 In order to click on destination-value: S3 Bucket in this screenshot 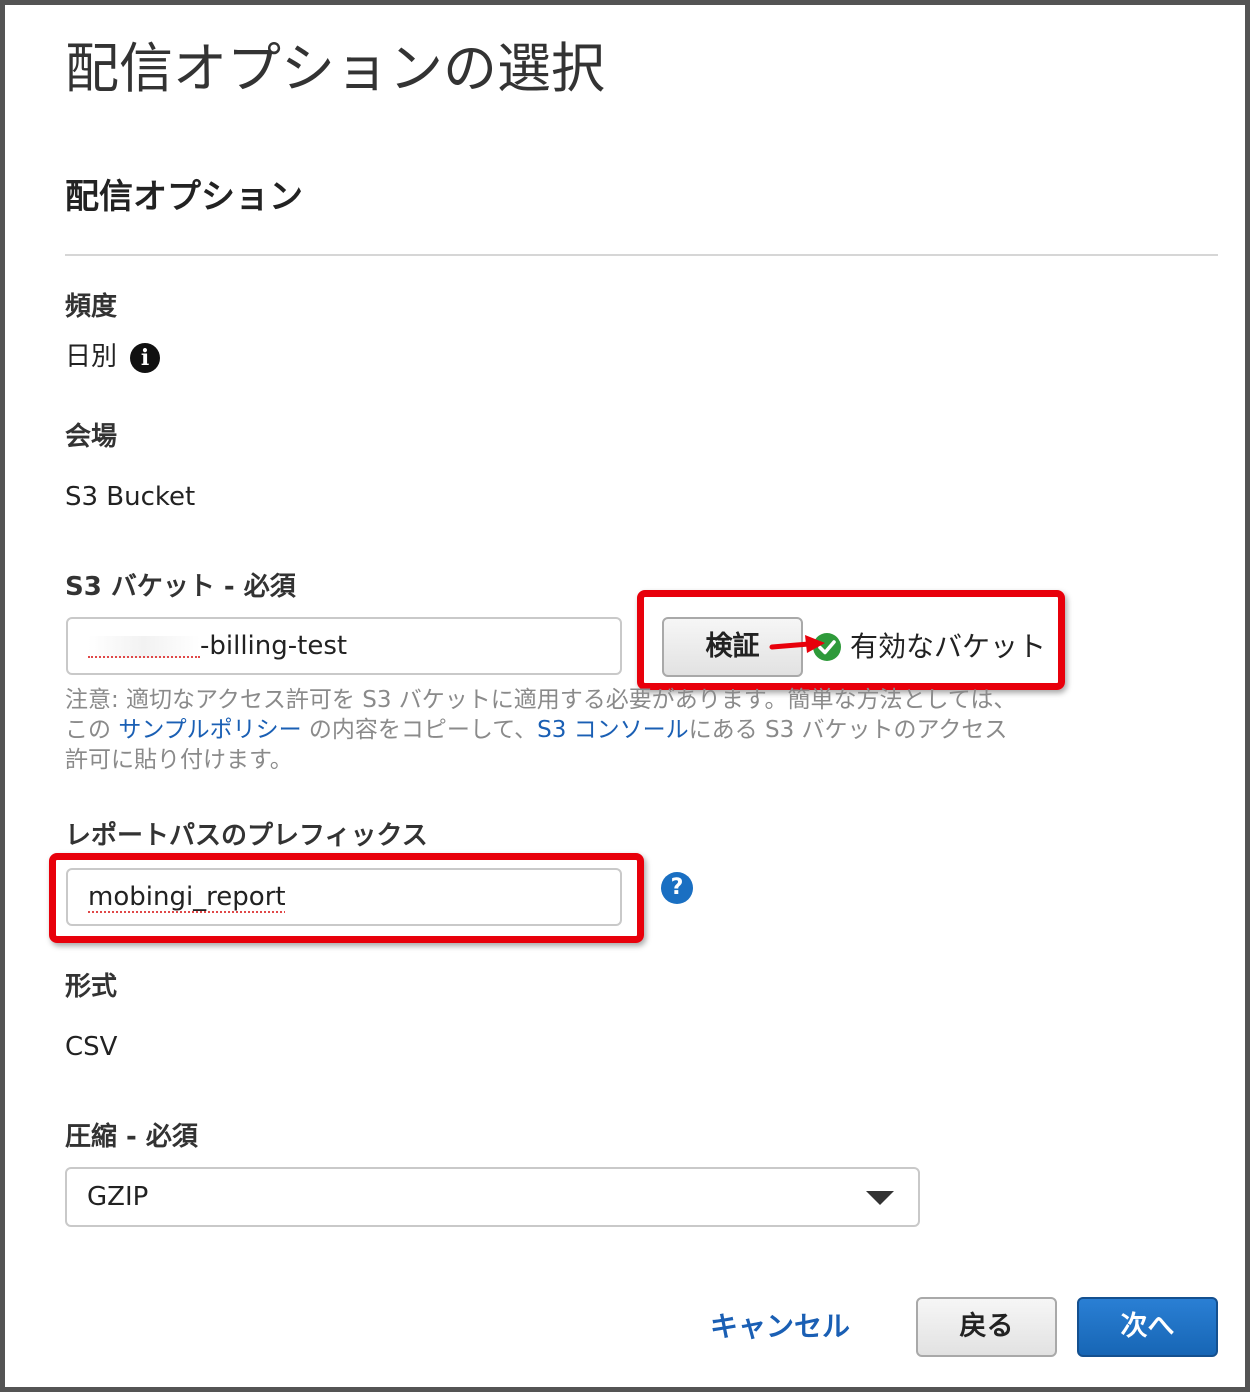, I will do `click(130, 497)`.